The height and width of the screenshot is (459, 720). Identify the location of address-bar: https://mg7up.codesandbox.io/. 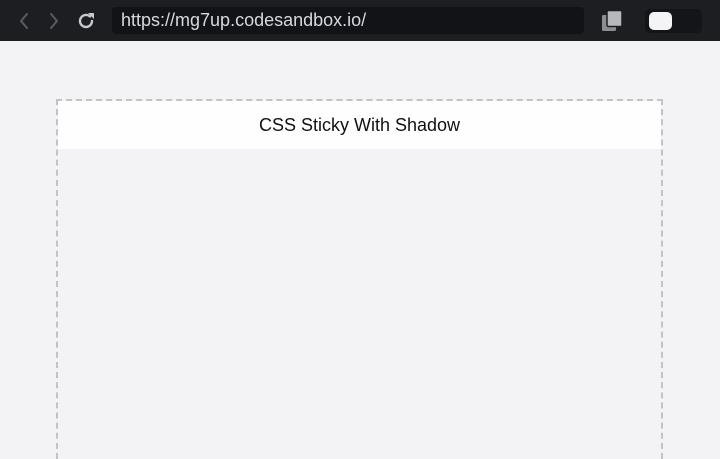
(348, 20).